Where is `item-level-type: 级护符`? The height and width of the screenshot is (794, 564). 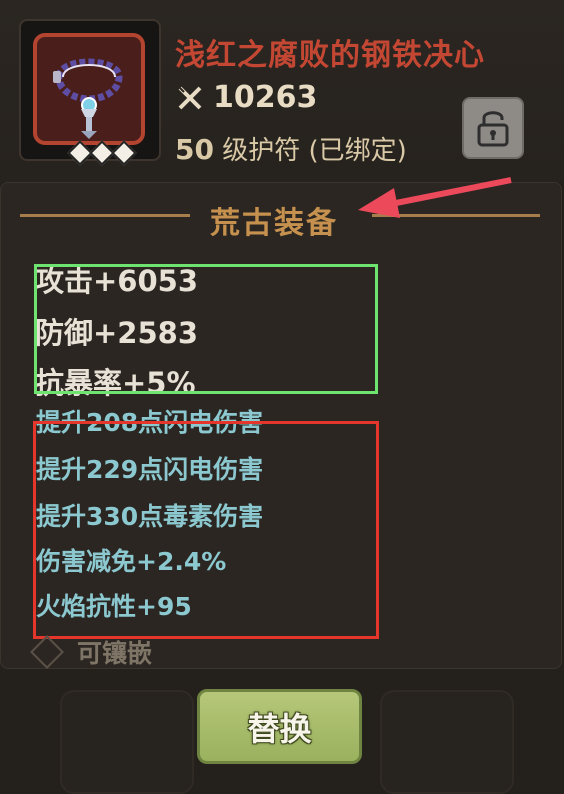
item-level-type: 级护符 is located at coordinates (261, 151).